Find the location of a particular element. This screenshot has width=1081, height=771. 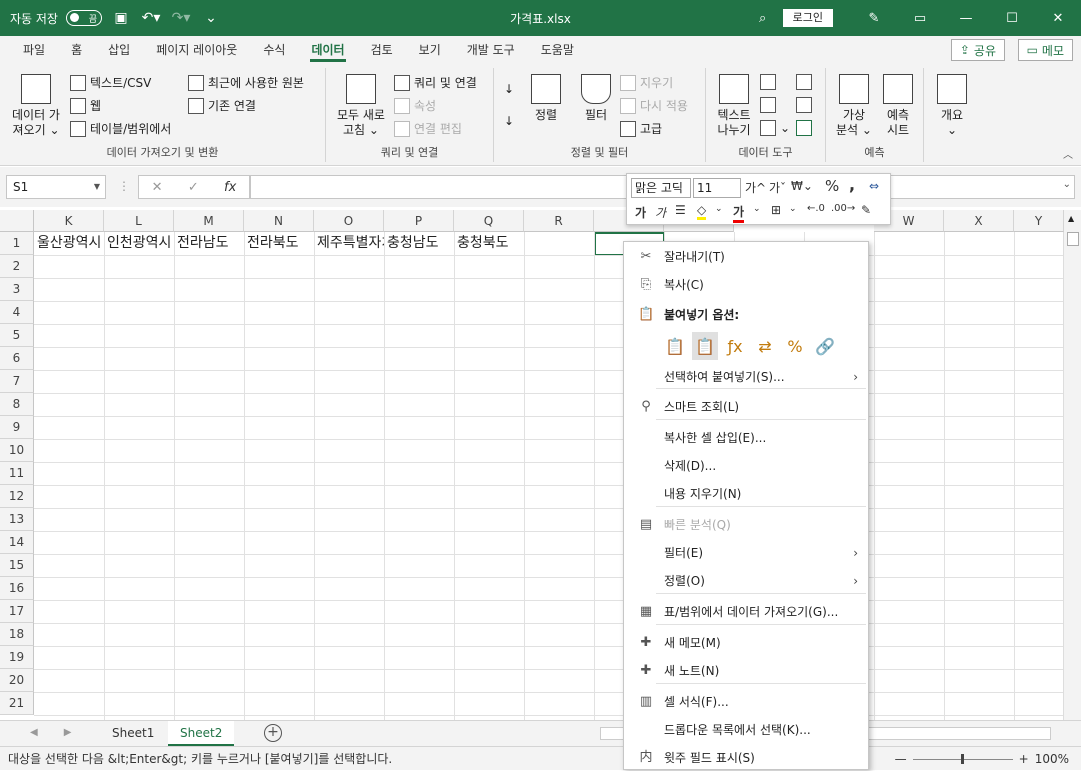

mini-font-select: 맑은 고딕 is located at coordinates (661, 188).